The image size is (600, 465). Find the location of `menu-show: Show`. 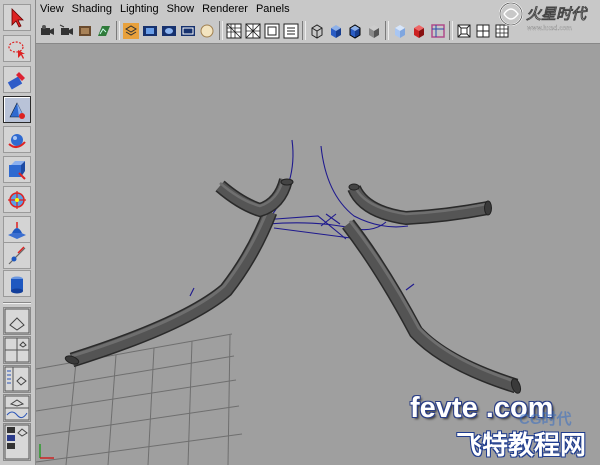

menu-show: Show is located at coordinates (181, 9).